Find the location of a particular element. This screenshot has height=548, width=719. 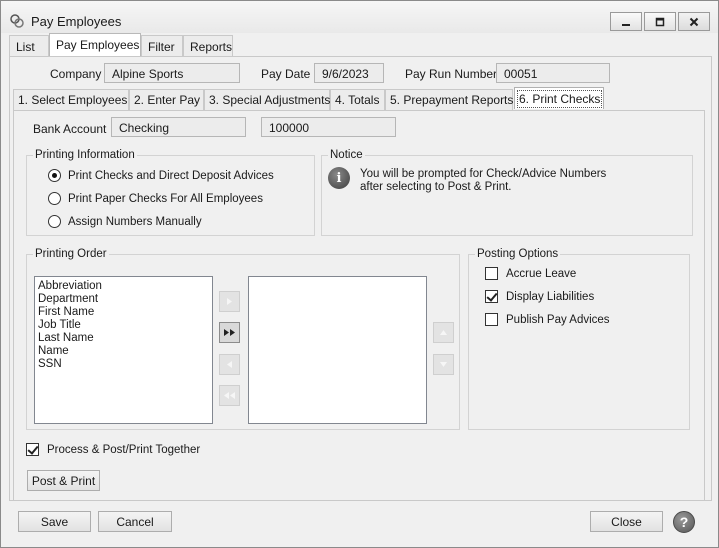

tab-label: 2. Enter Pay is located at coordinates (167, 100).